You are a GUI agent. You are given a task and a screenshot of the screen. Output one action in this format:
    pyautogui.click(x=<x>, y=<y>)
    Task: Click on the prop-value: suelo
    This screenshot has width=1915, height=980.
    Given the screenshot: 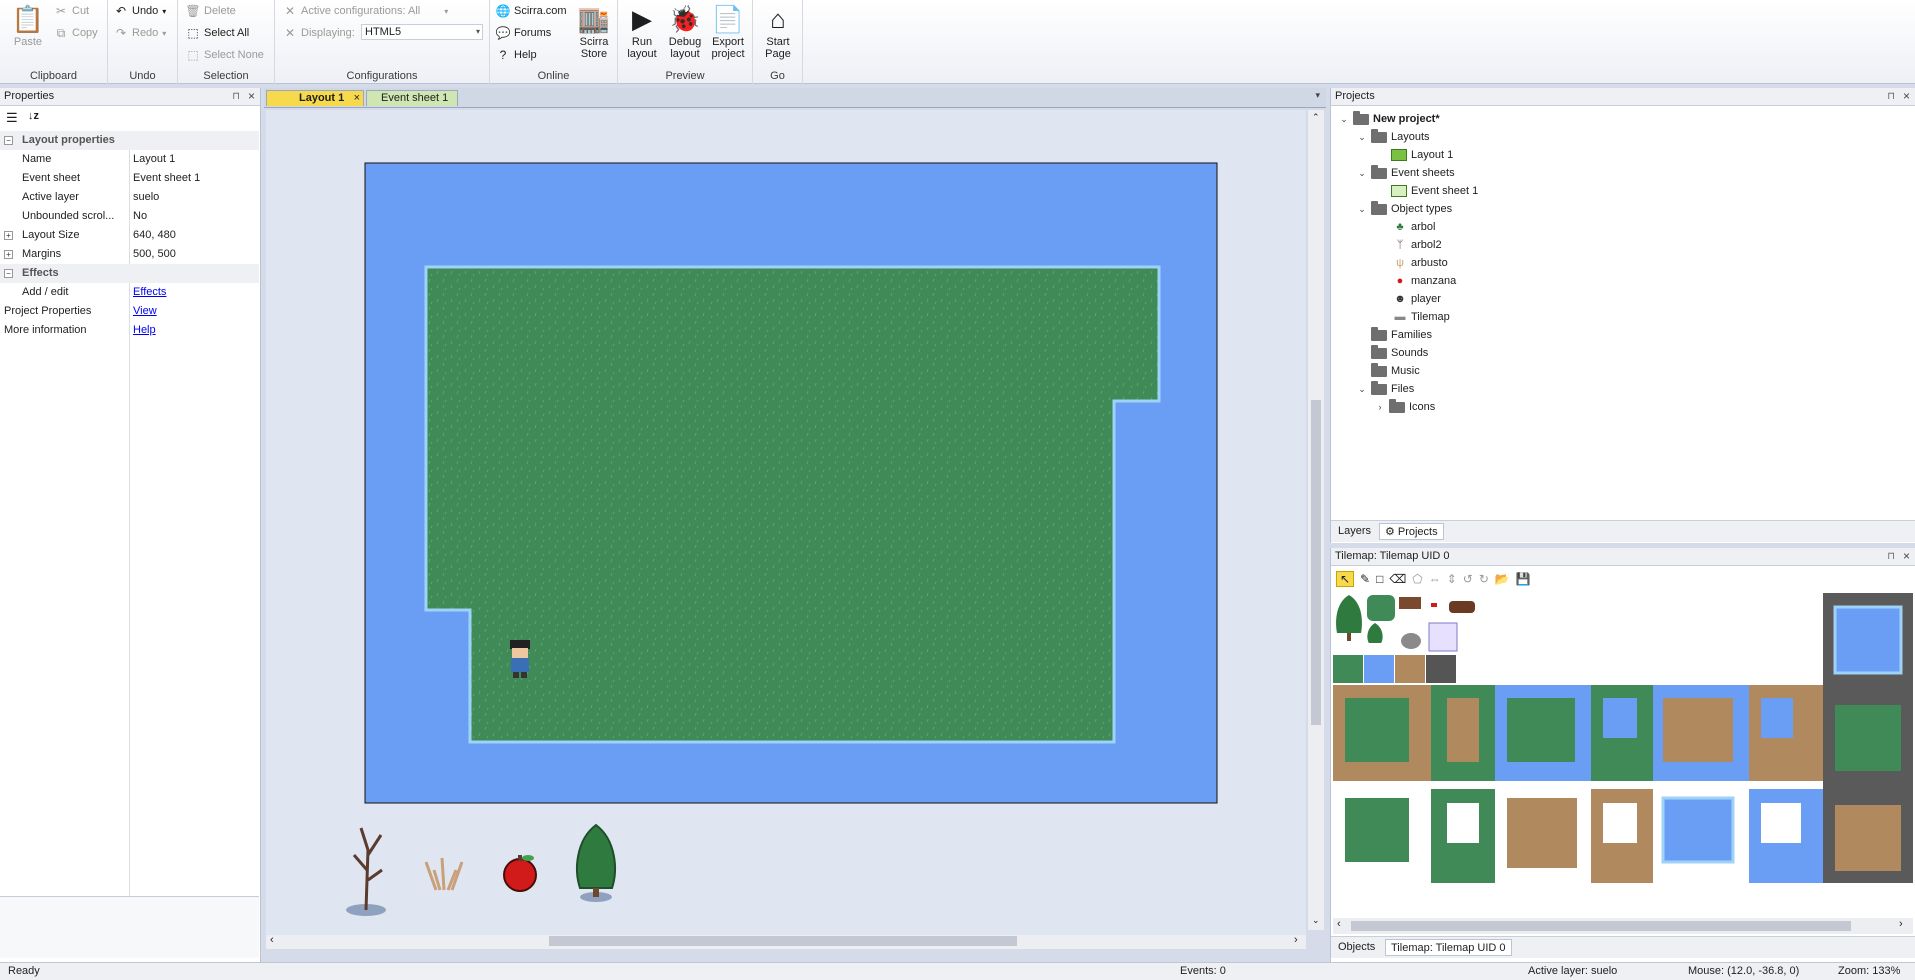 What is the action you would take?
    pyautogui.click(x=146, y=197)
    